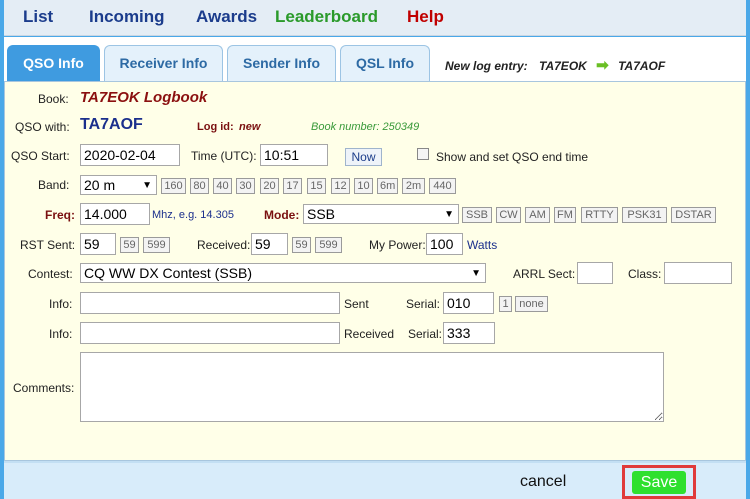 The width and height of the screenshot is (750, 499). I want to click on mode-select: SSB ▼, so click(381, 214).